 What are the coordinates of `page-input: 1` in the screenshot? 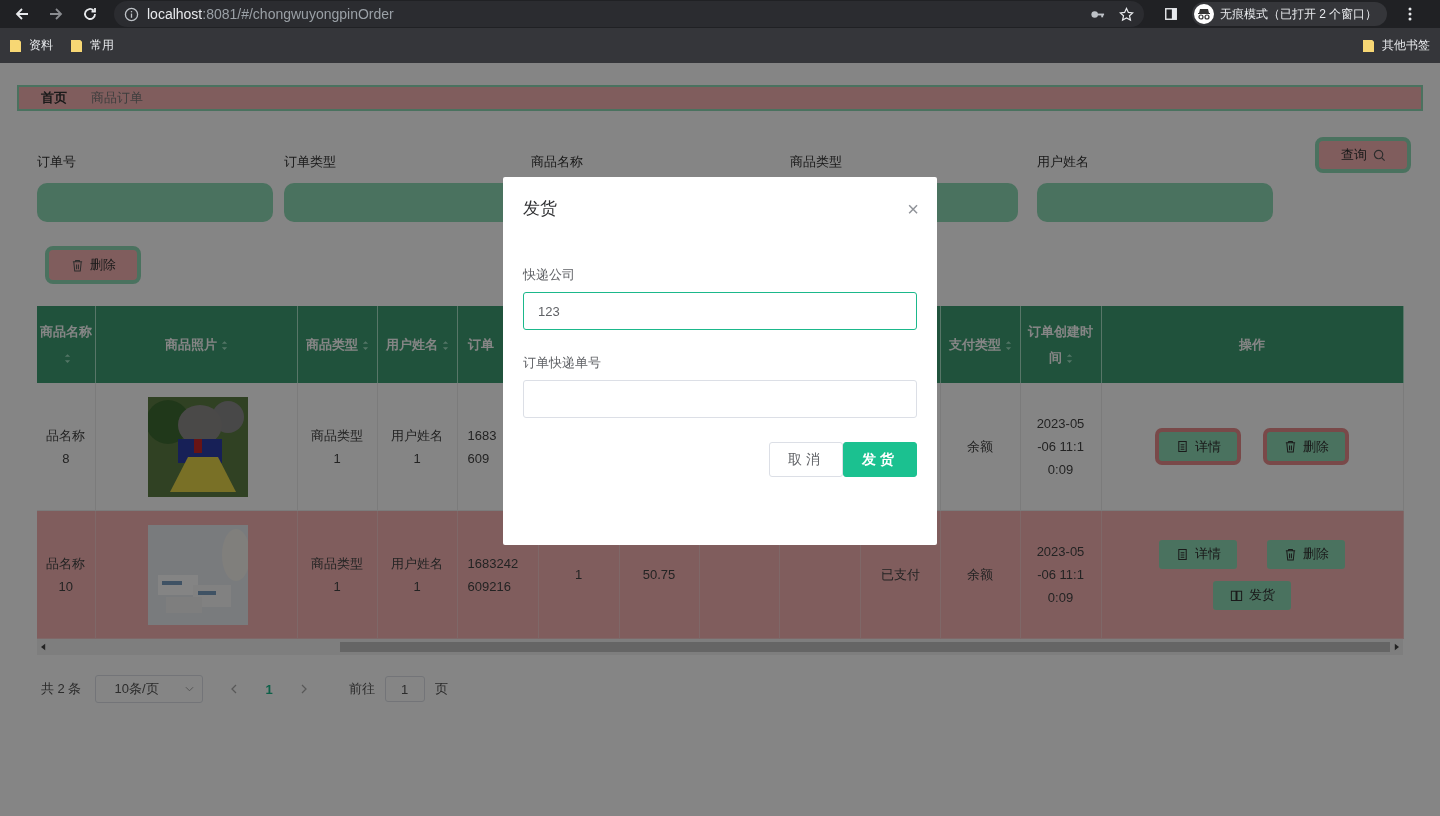 It's located at (404, 689).